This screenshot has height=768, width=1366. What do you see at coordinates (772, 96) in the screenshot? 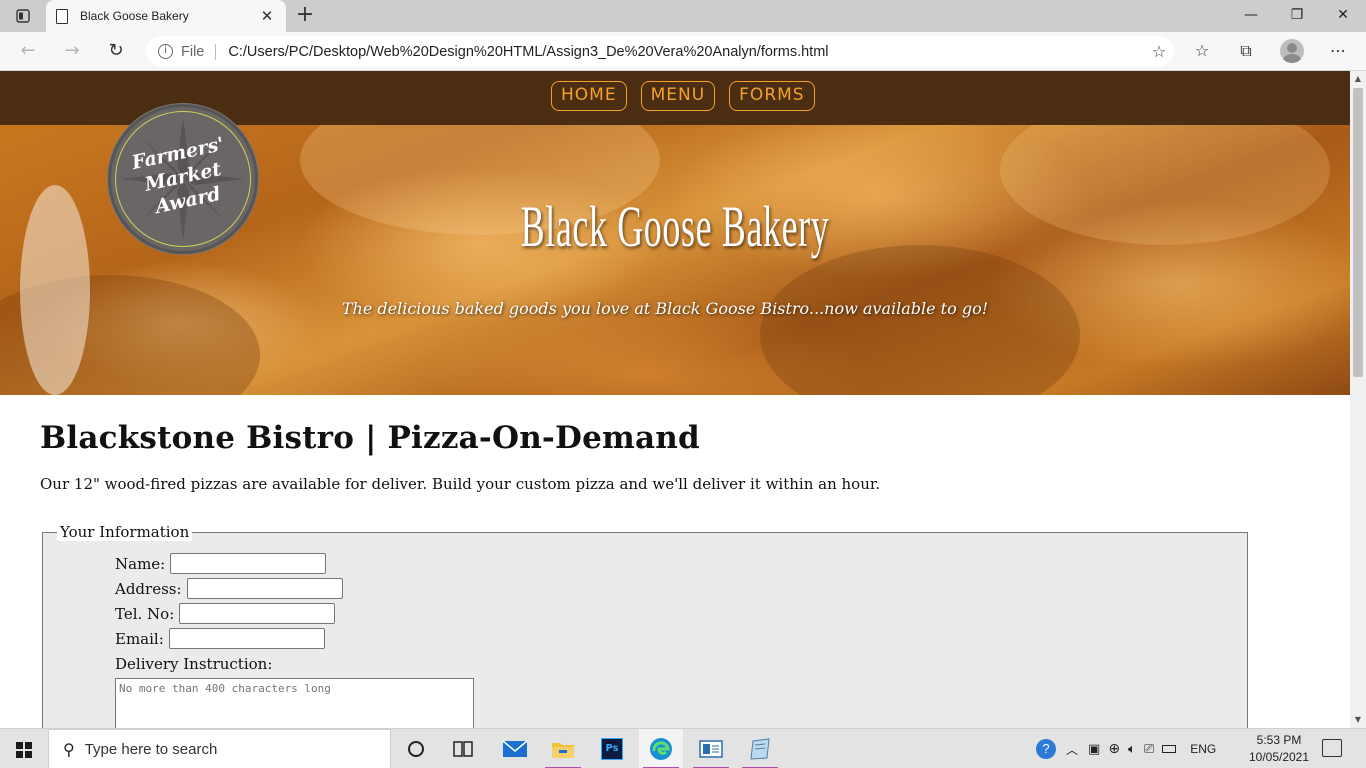
I see `nav-forms: FORMS` at bounding box center [772, 96].